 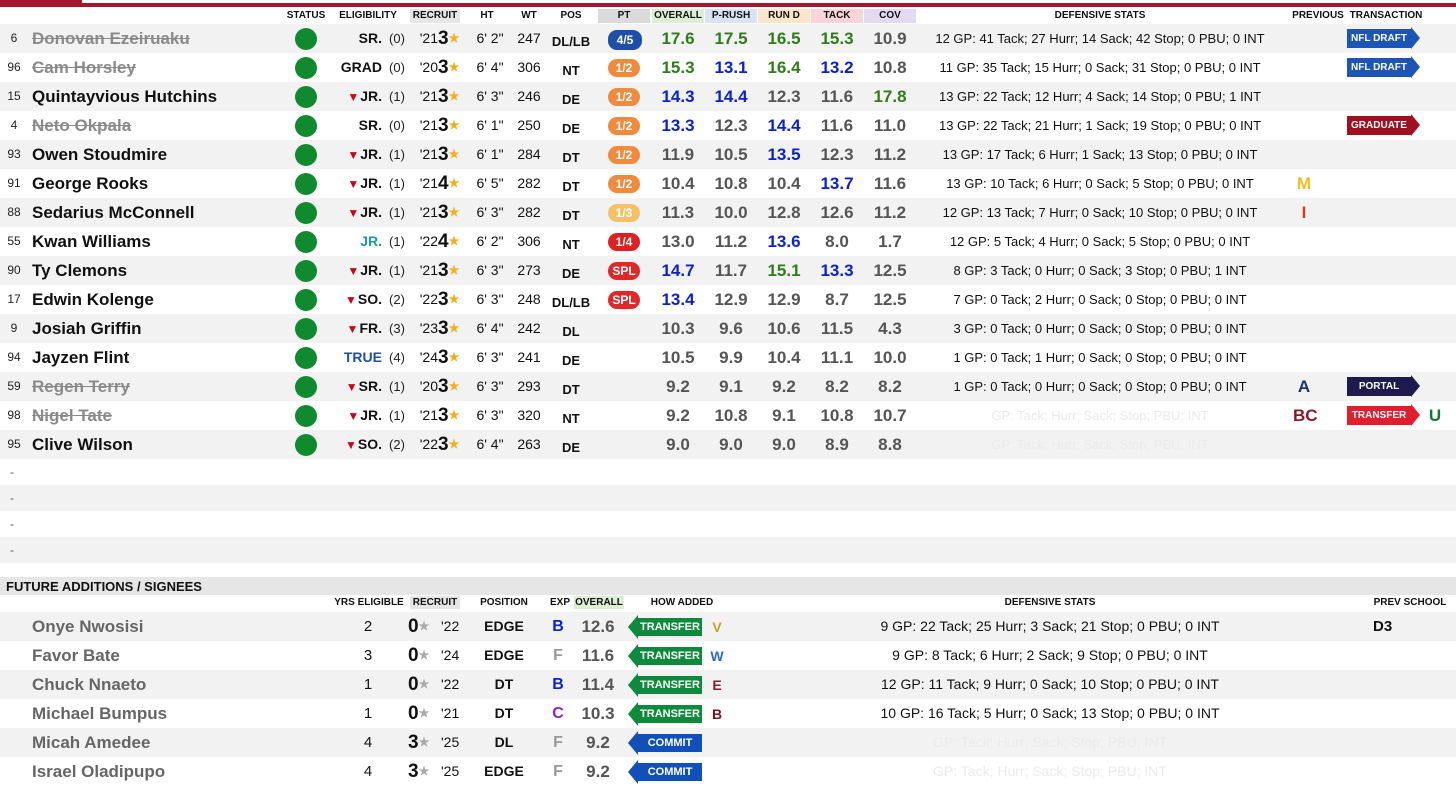 What do you see at coordinates (162, 444) in the screenshot?
I see `player-name: Clive Wilson` at bounding box center [162, 444].